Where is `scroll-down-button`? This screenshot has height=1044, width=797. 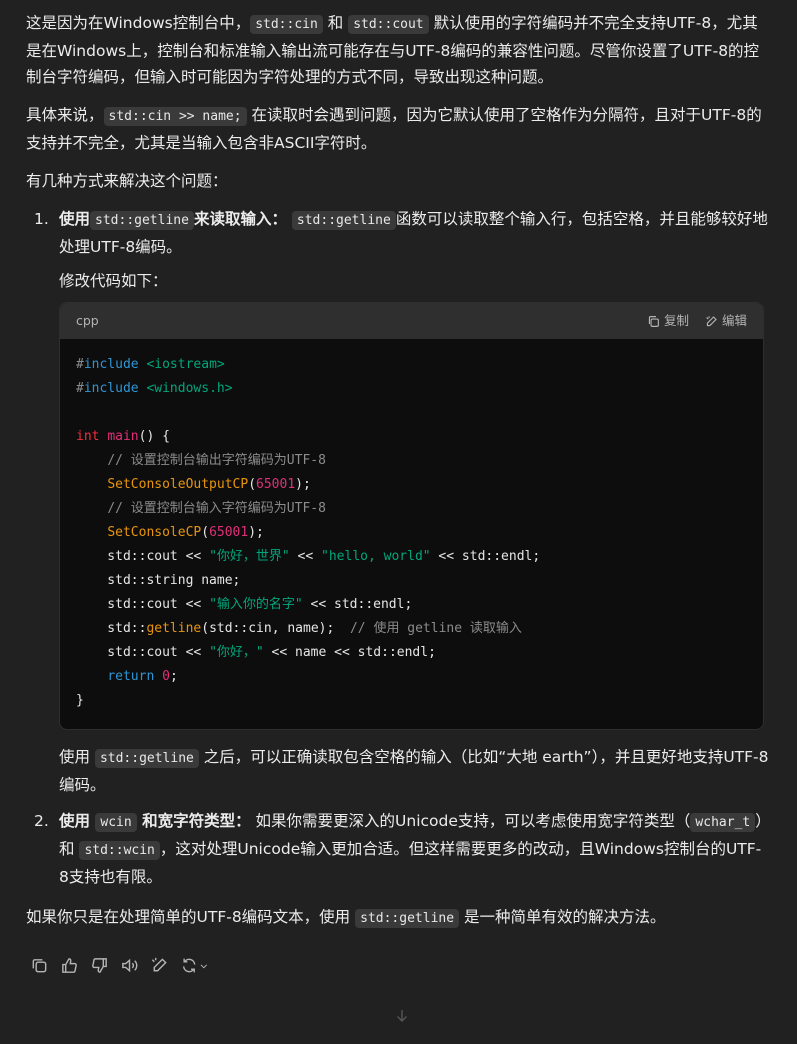 scroll-down-button is located at coordinates (402, 1014).